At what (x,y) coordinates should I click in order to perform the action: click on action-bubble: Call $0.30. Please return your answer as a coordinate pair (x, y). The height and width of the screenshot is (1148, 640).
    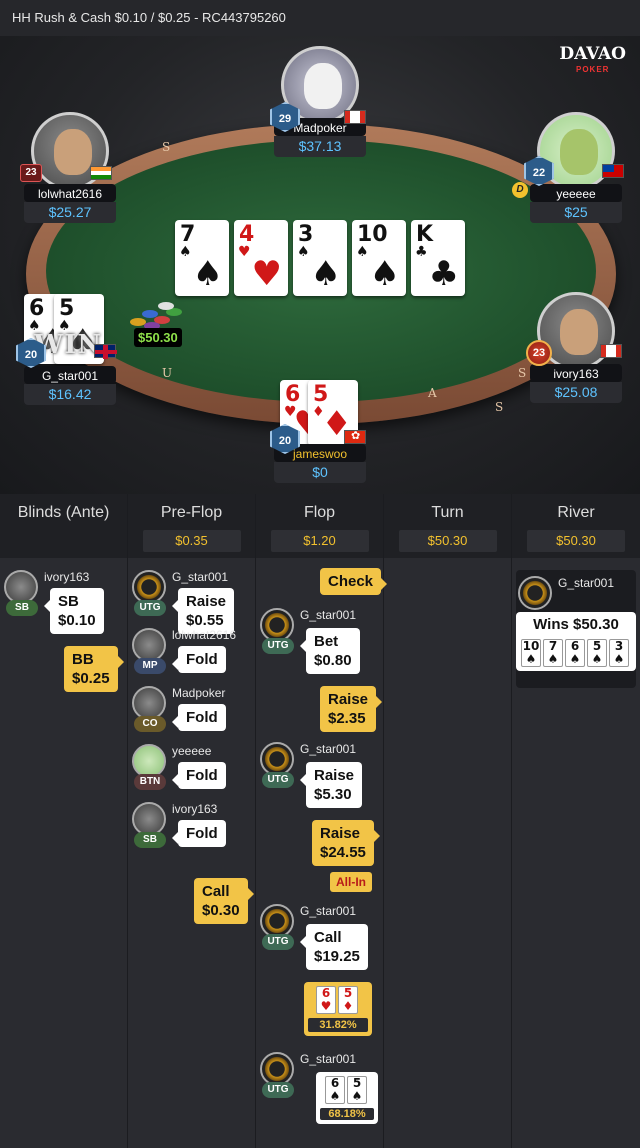
    Looking at the image, I should click on (224, 901).